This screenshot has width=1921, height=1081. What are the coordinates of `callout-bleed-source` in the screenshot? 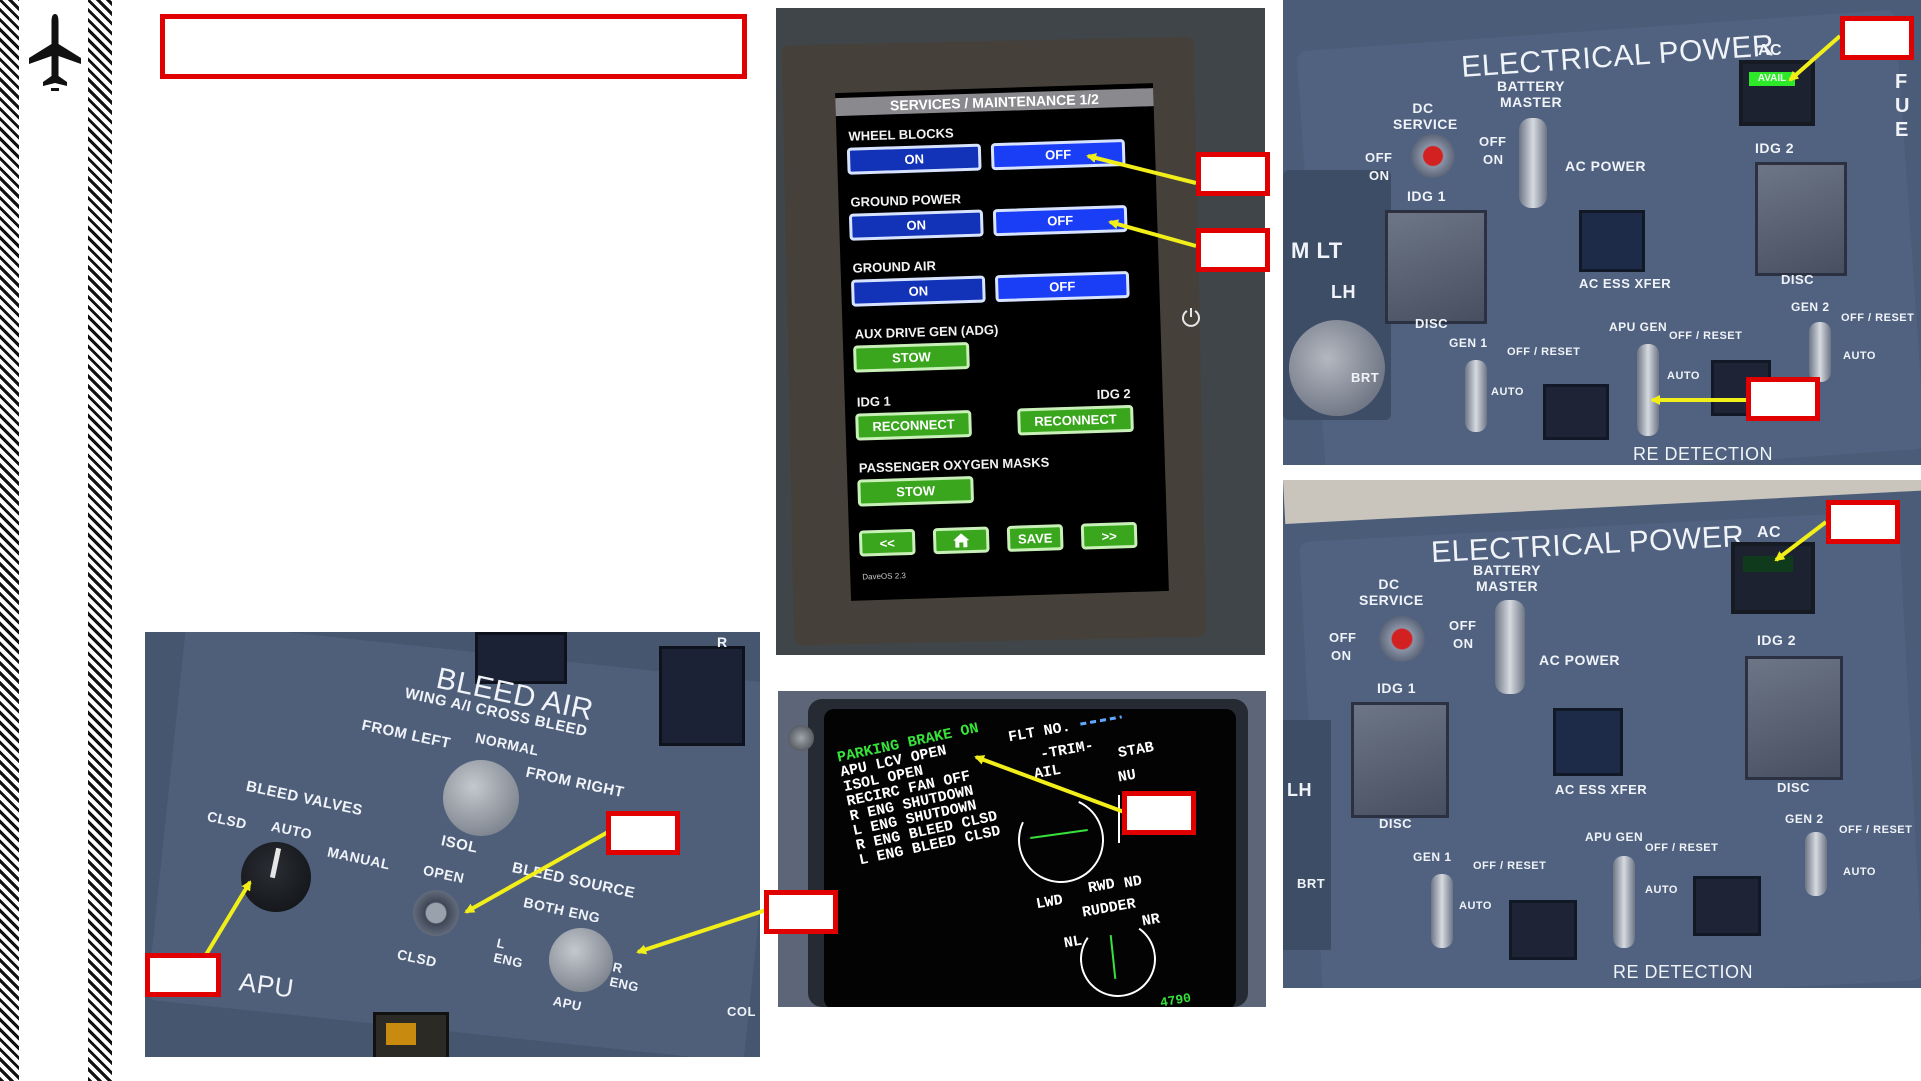 It's located at (801, 912).